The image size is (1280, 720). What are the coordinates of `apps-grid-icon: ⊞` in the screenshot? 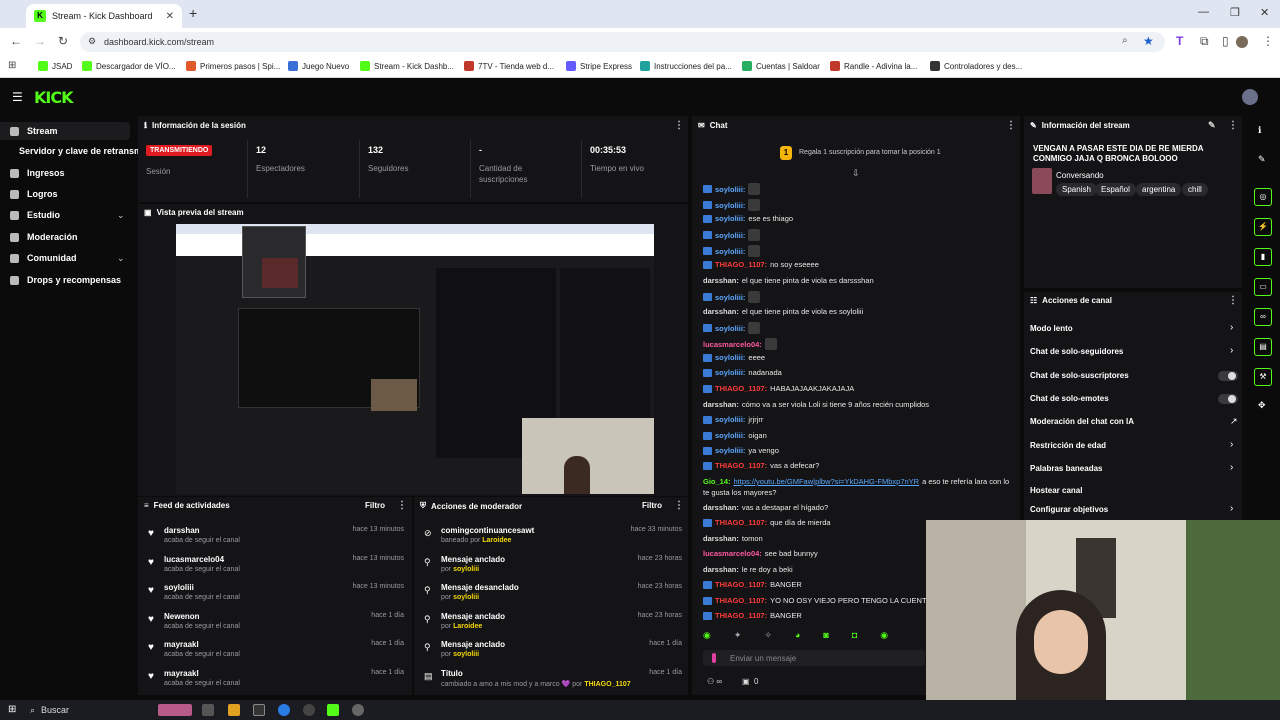 It's located at (12, 65).